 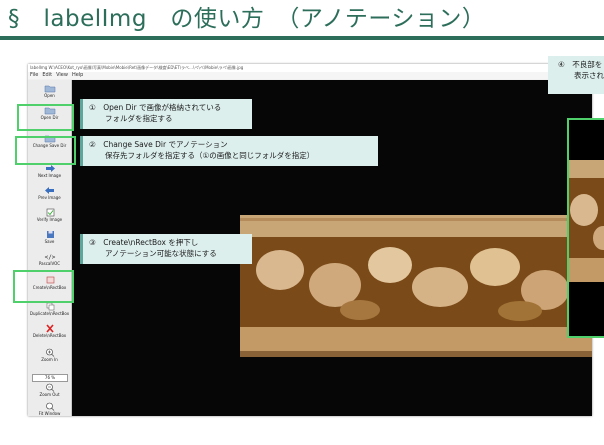 What do you see at coordinates (49, 328) in the screenshot?
I see `delete-icon` at bounding box center [49, 328].